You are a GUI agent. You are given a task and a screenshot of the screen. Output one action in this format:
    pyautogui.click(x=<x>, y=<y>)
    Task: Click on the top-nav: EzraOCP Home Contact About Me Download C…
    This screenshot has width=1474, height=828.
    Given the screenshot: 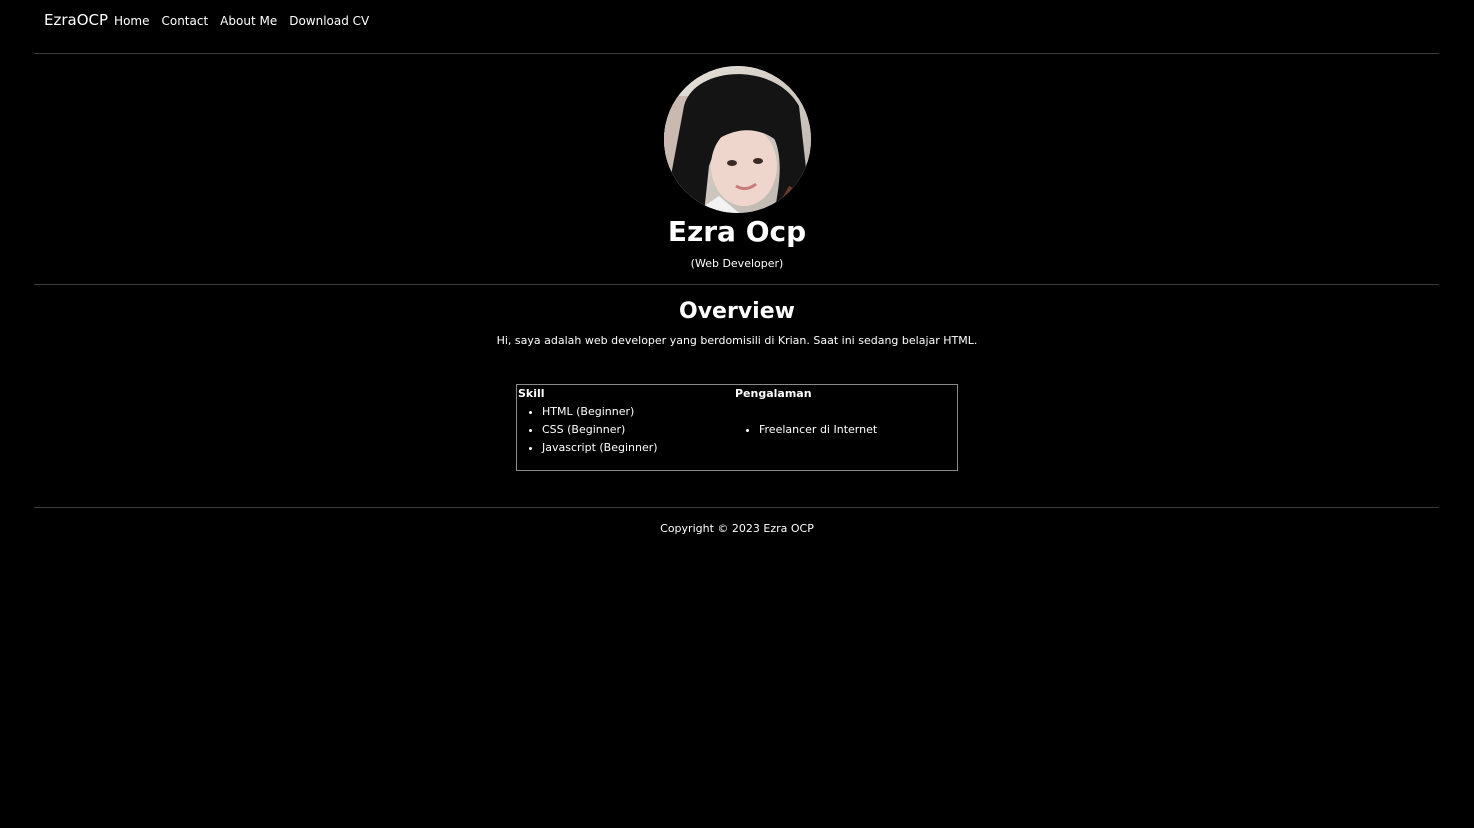 What is the action you would take?
    pyautogui.click(x=212, y=20)
    